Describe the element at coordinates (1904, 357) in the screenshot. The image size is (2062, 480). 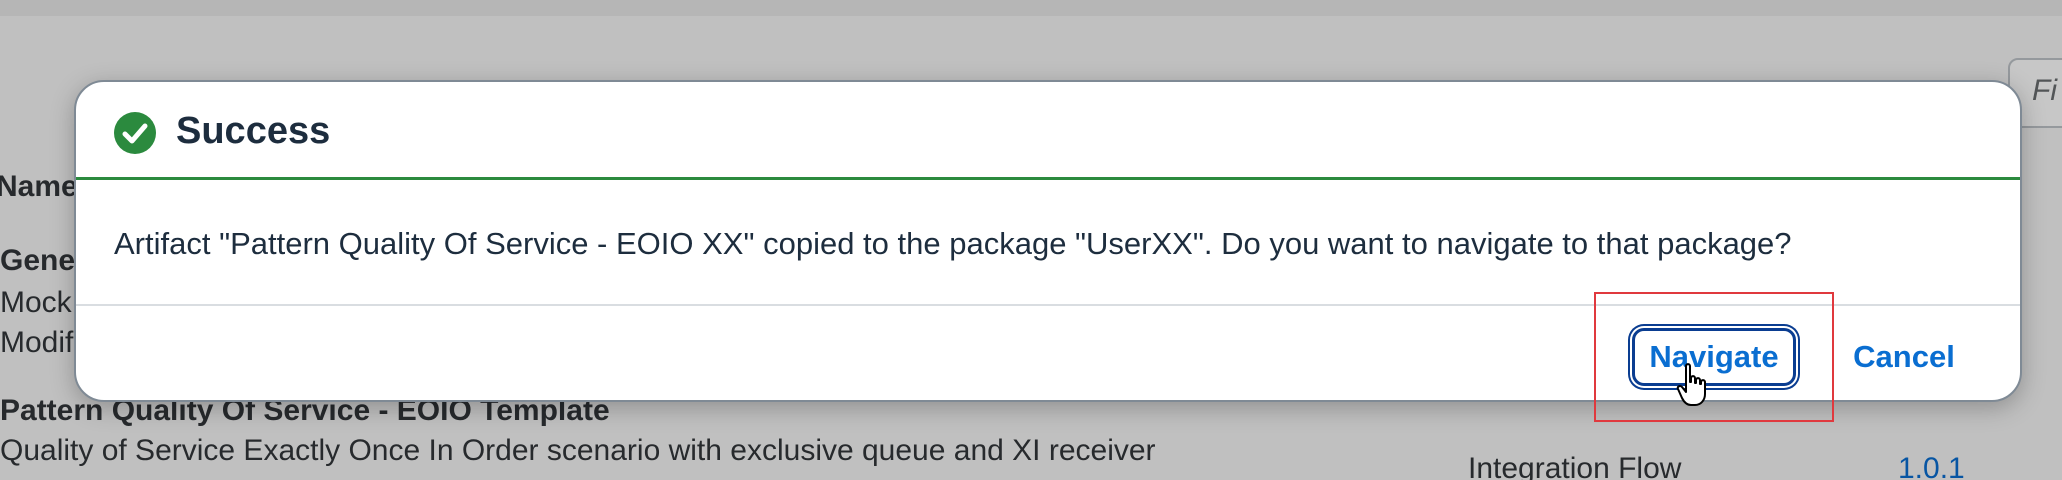
I see `cancel-button: Cancel` at that location.